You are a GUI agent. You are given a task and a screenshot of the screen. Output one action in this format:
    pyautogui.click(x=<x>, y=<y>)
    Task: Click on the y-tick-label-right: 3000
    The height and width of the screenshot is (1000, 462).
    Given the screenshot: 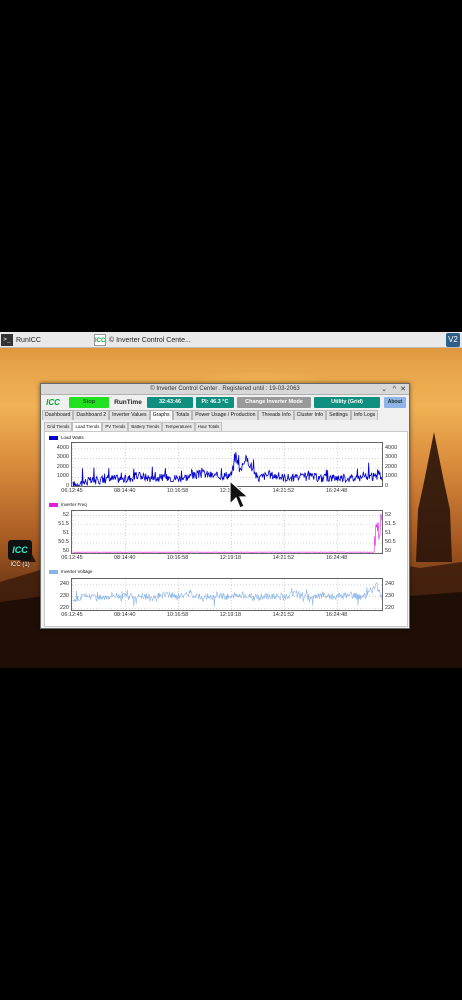 What is the action you would take?
    pyautogui.click(x=391, y=457)
    